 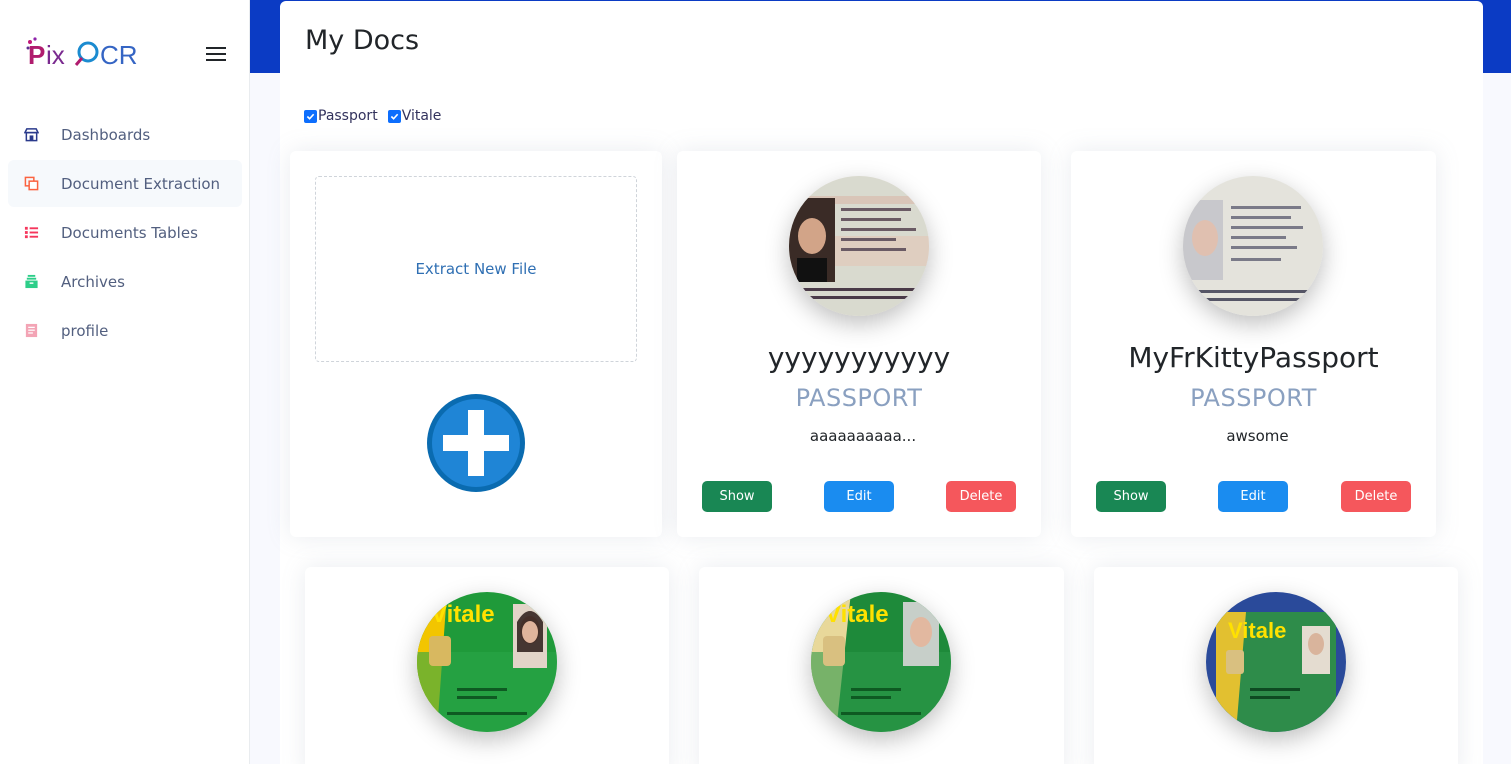 What do you see at coordinates (348, 116) in the screenshot?
I see `filter-label: Passport` at bounding box center [348, 116].